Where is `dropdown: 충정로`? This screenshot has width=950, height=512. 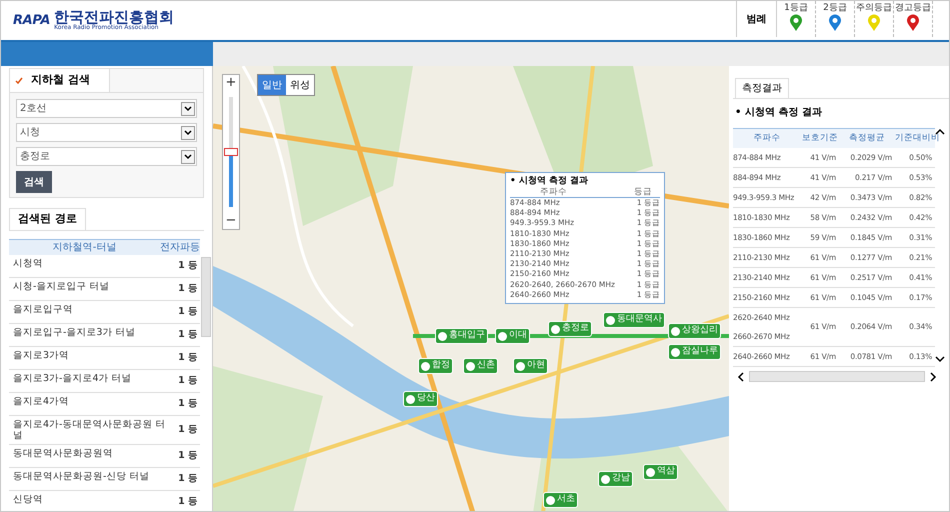
dropdown: 충정로 is located at coordinates (106, 156).